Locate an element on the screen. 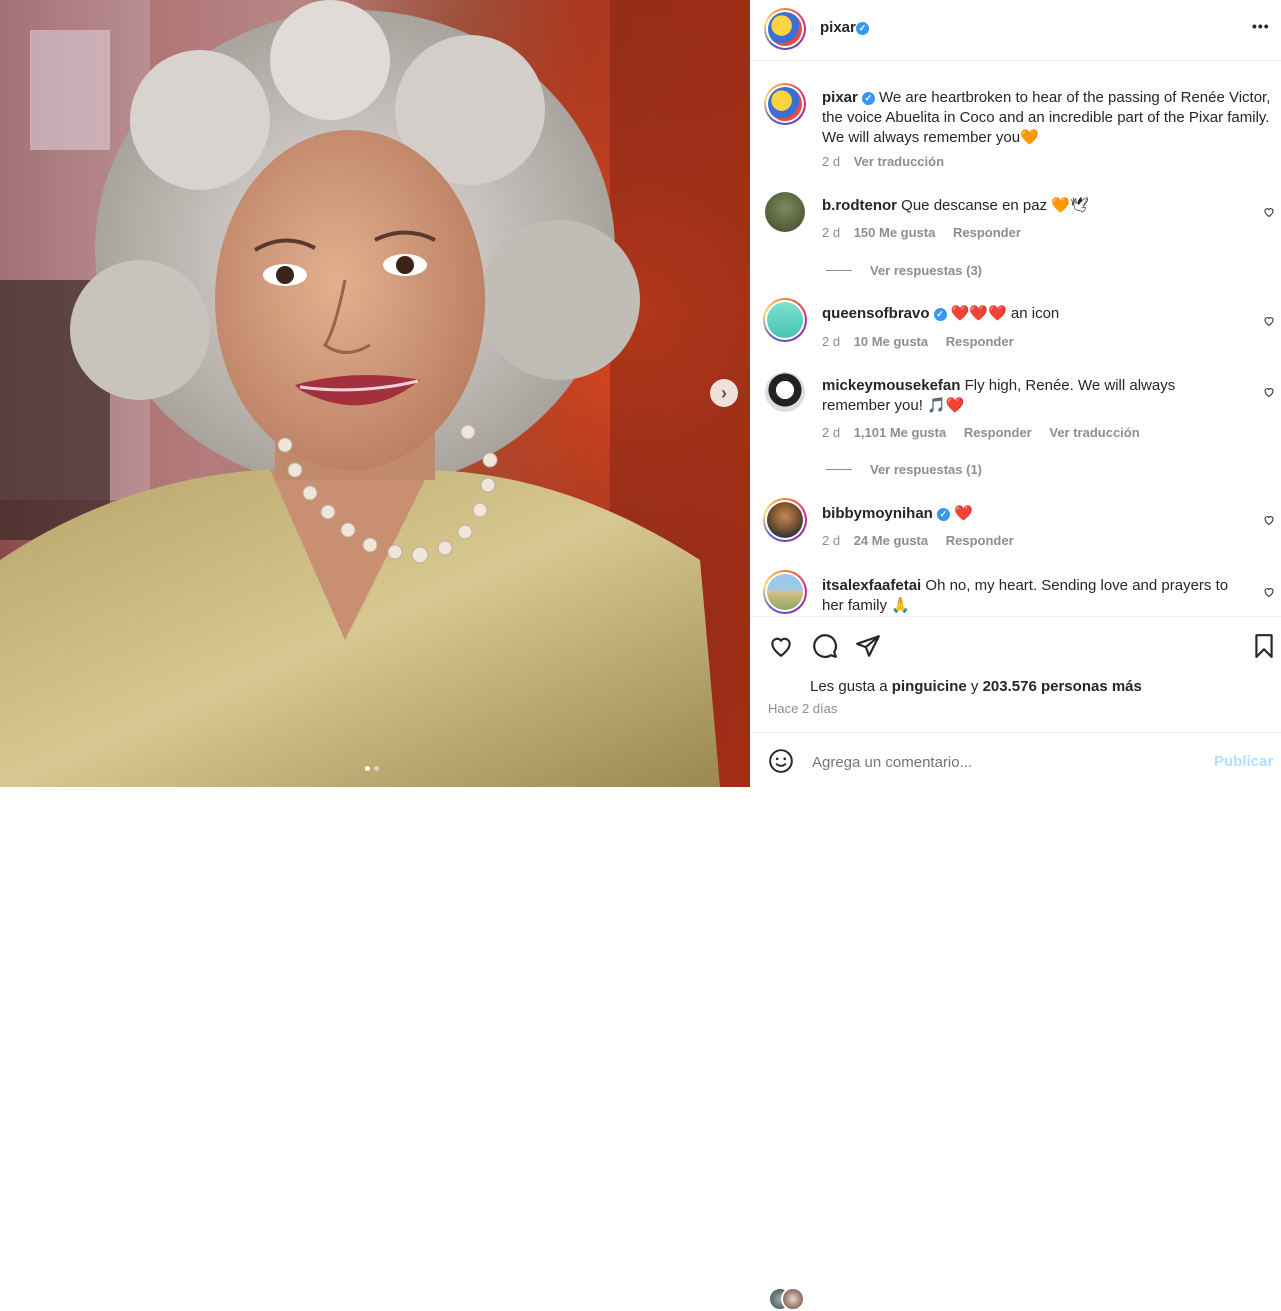 Image resolution: width=1281 pixels, height=1311 pixels. caption-author-avatar is located at coordinates (785, 104).